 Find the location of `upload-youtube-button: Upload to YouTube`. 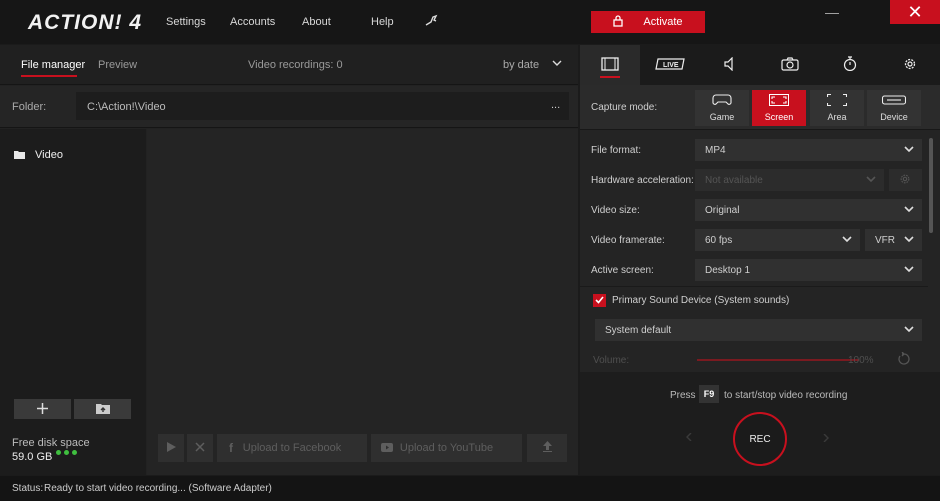

upload-youtube-button: Upload to YouTube is located at coordinates (446, 448).